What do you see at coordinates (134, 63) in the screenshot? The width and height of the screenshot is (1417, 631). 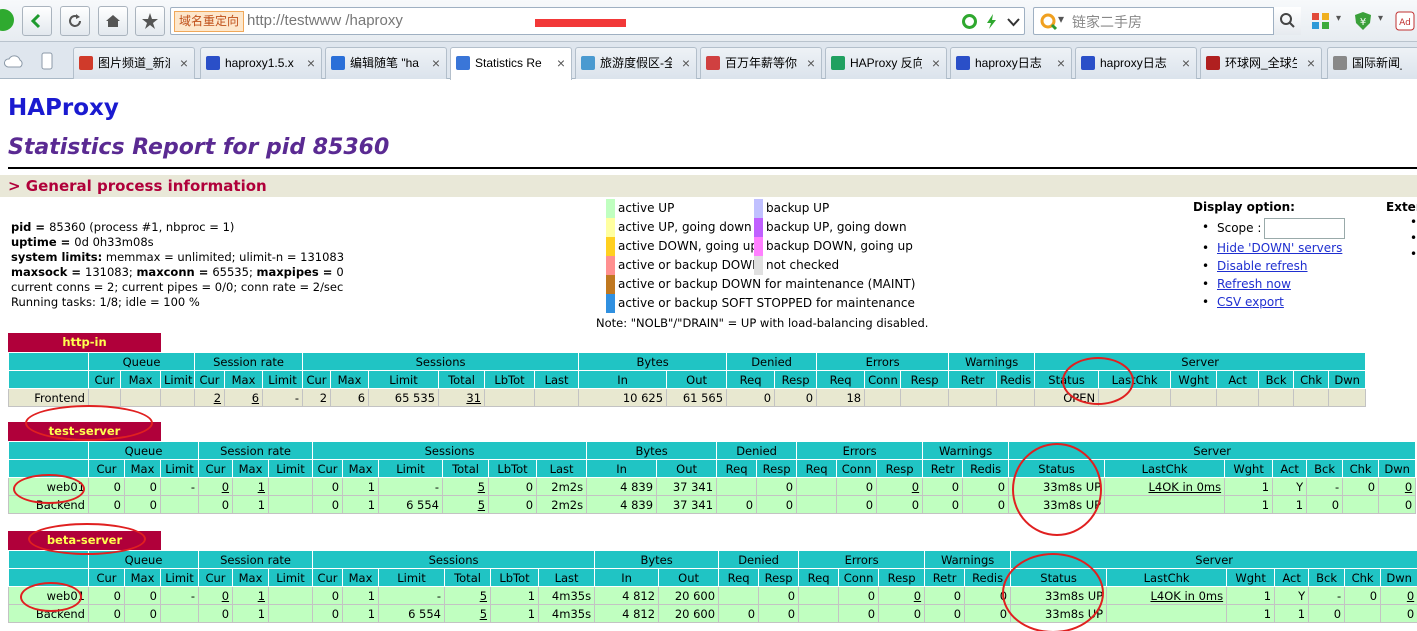 I see `tab-0: 图片频道_新浪 ×` at bounding box center [134, 63].